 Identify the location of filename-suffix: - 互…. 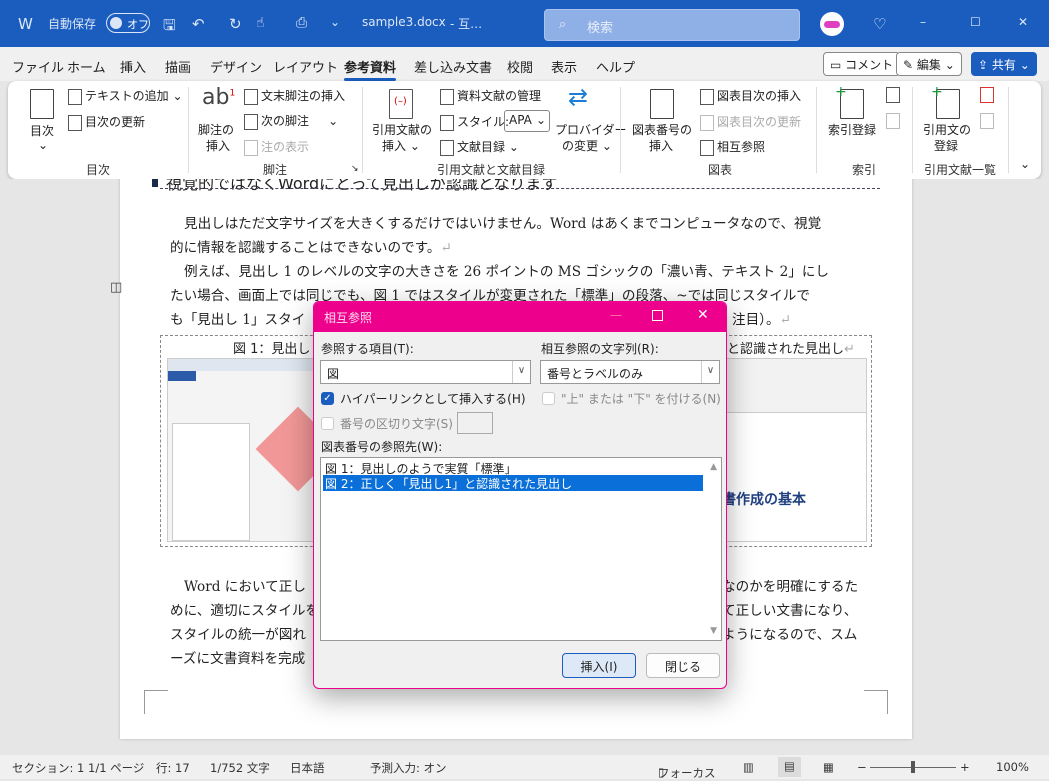
(466, 23).